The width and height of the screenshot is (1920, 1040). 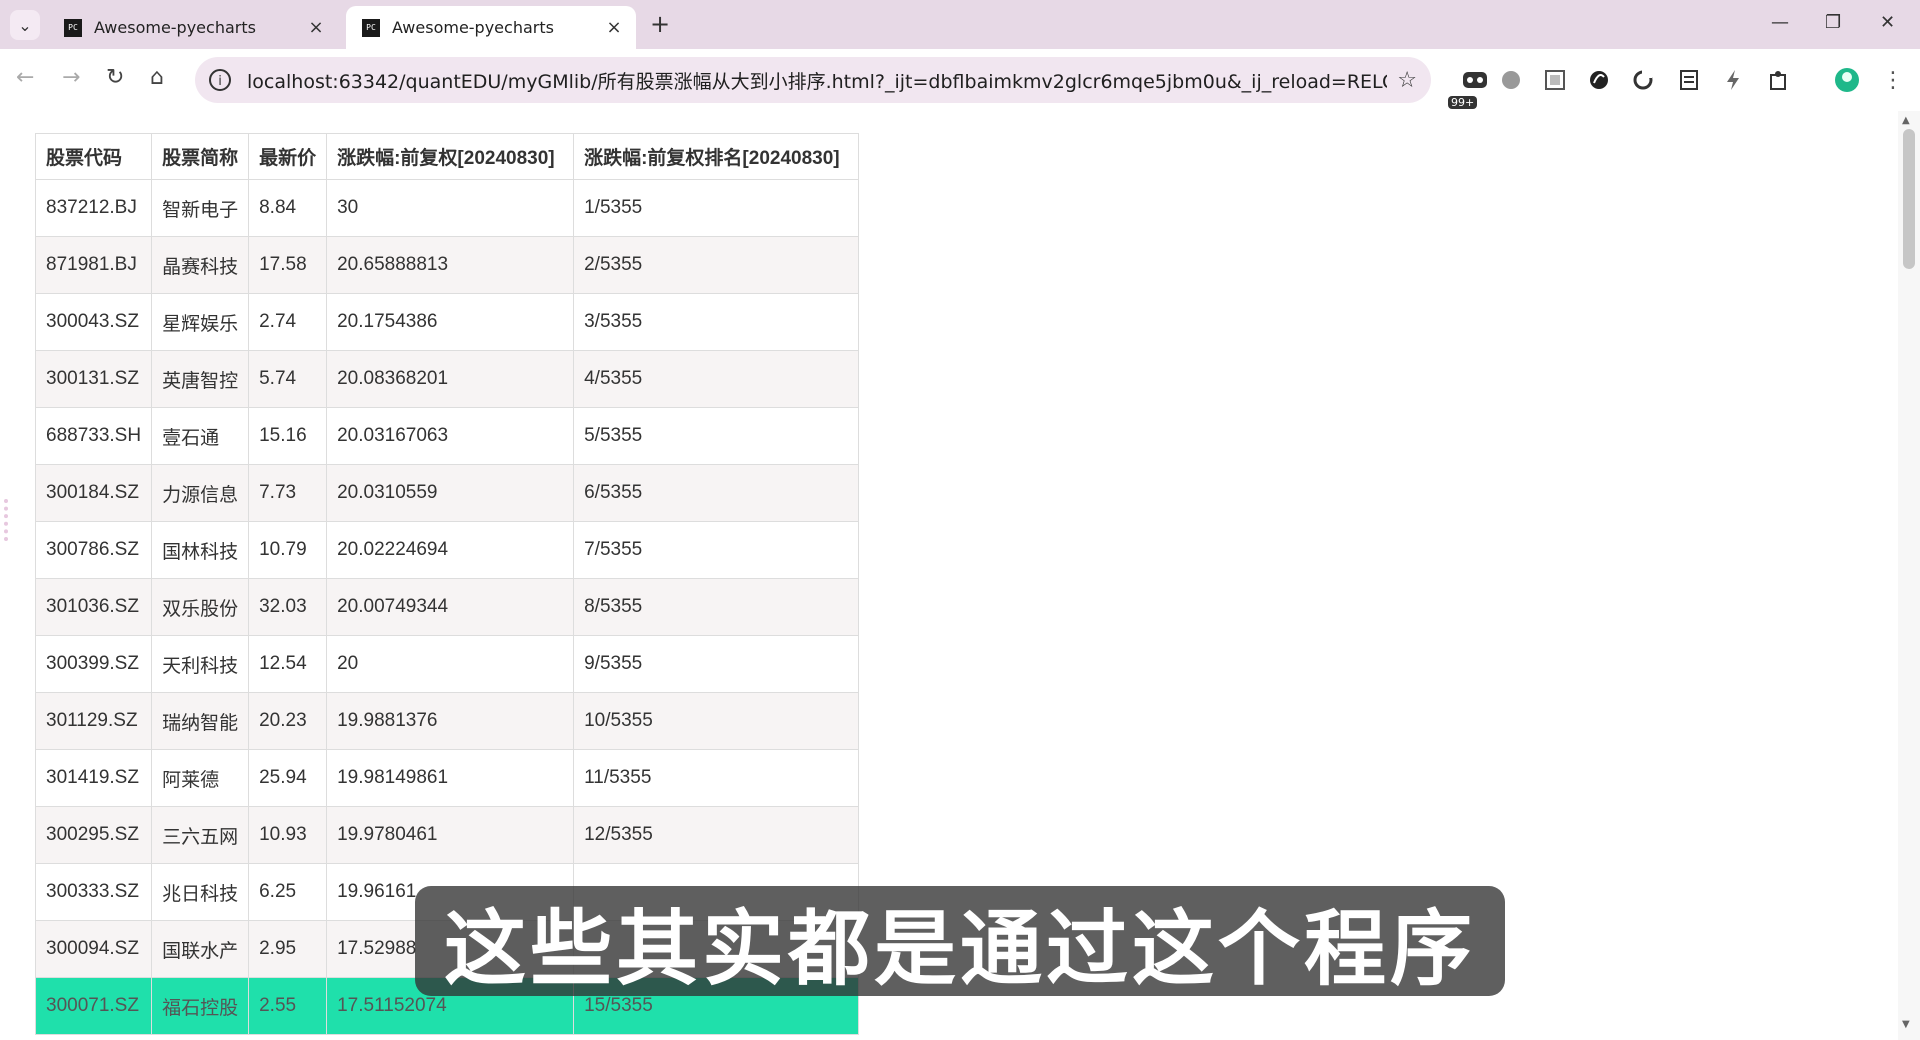 I want to click on cell-price: 12.54, so click(x=288, y=664).